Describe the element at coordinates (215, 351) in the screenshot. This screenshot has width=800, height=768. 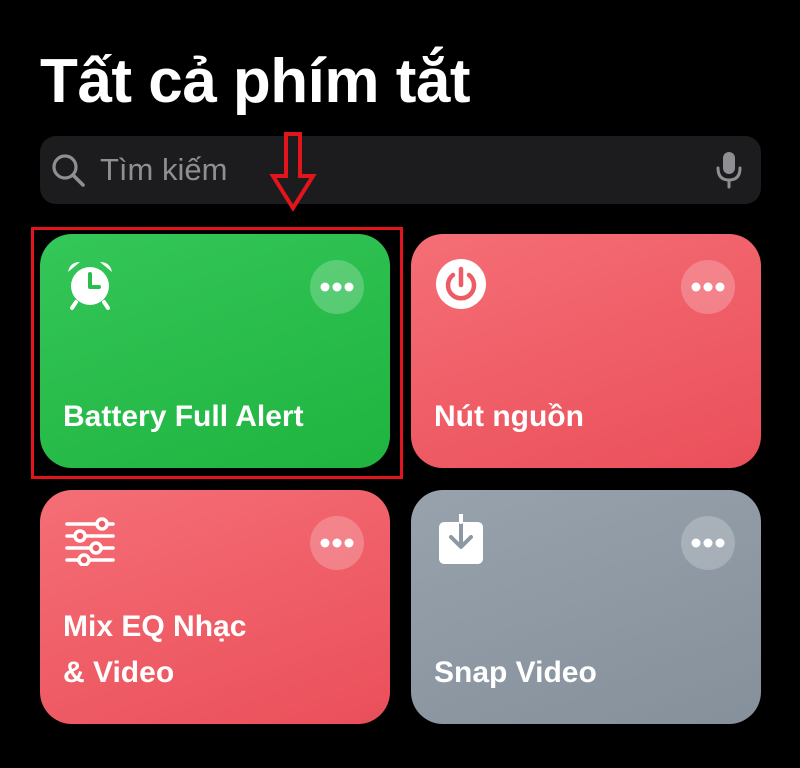
I see `shortcut-card-battery-full-alert: Battery Full Alert` at that location.